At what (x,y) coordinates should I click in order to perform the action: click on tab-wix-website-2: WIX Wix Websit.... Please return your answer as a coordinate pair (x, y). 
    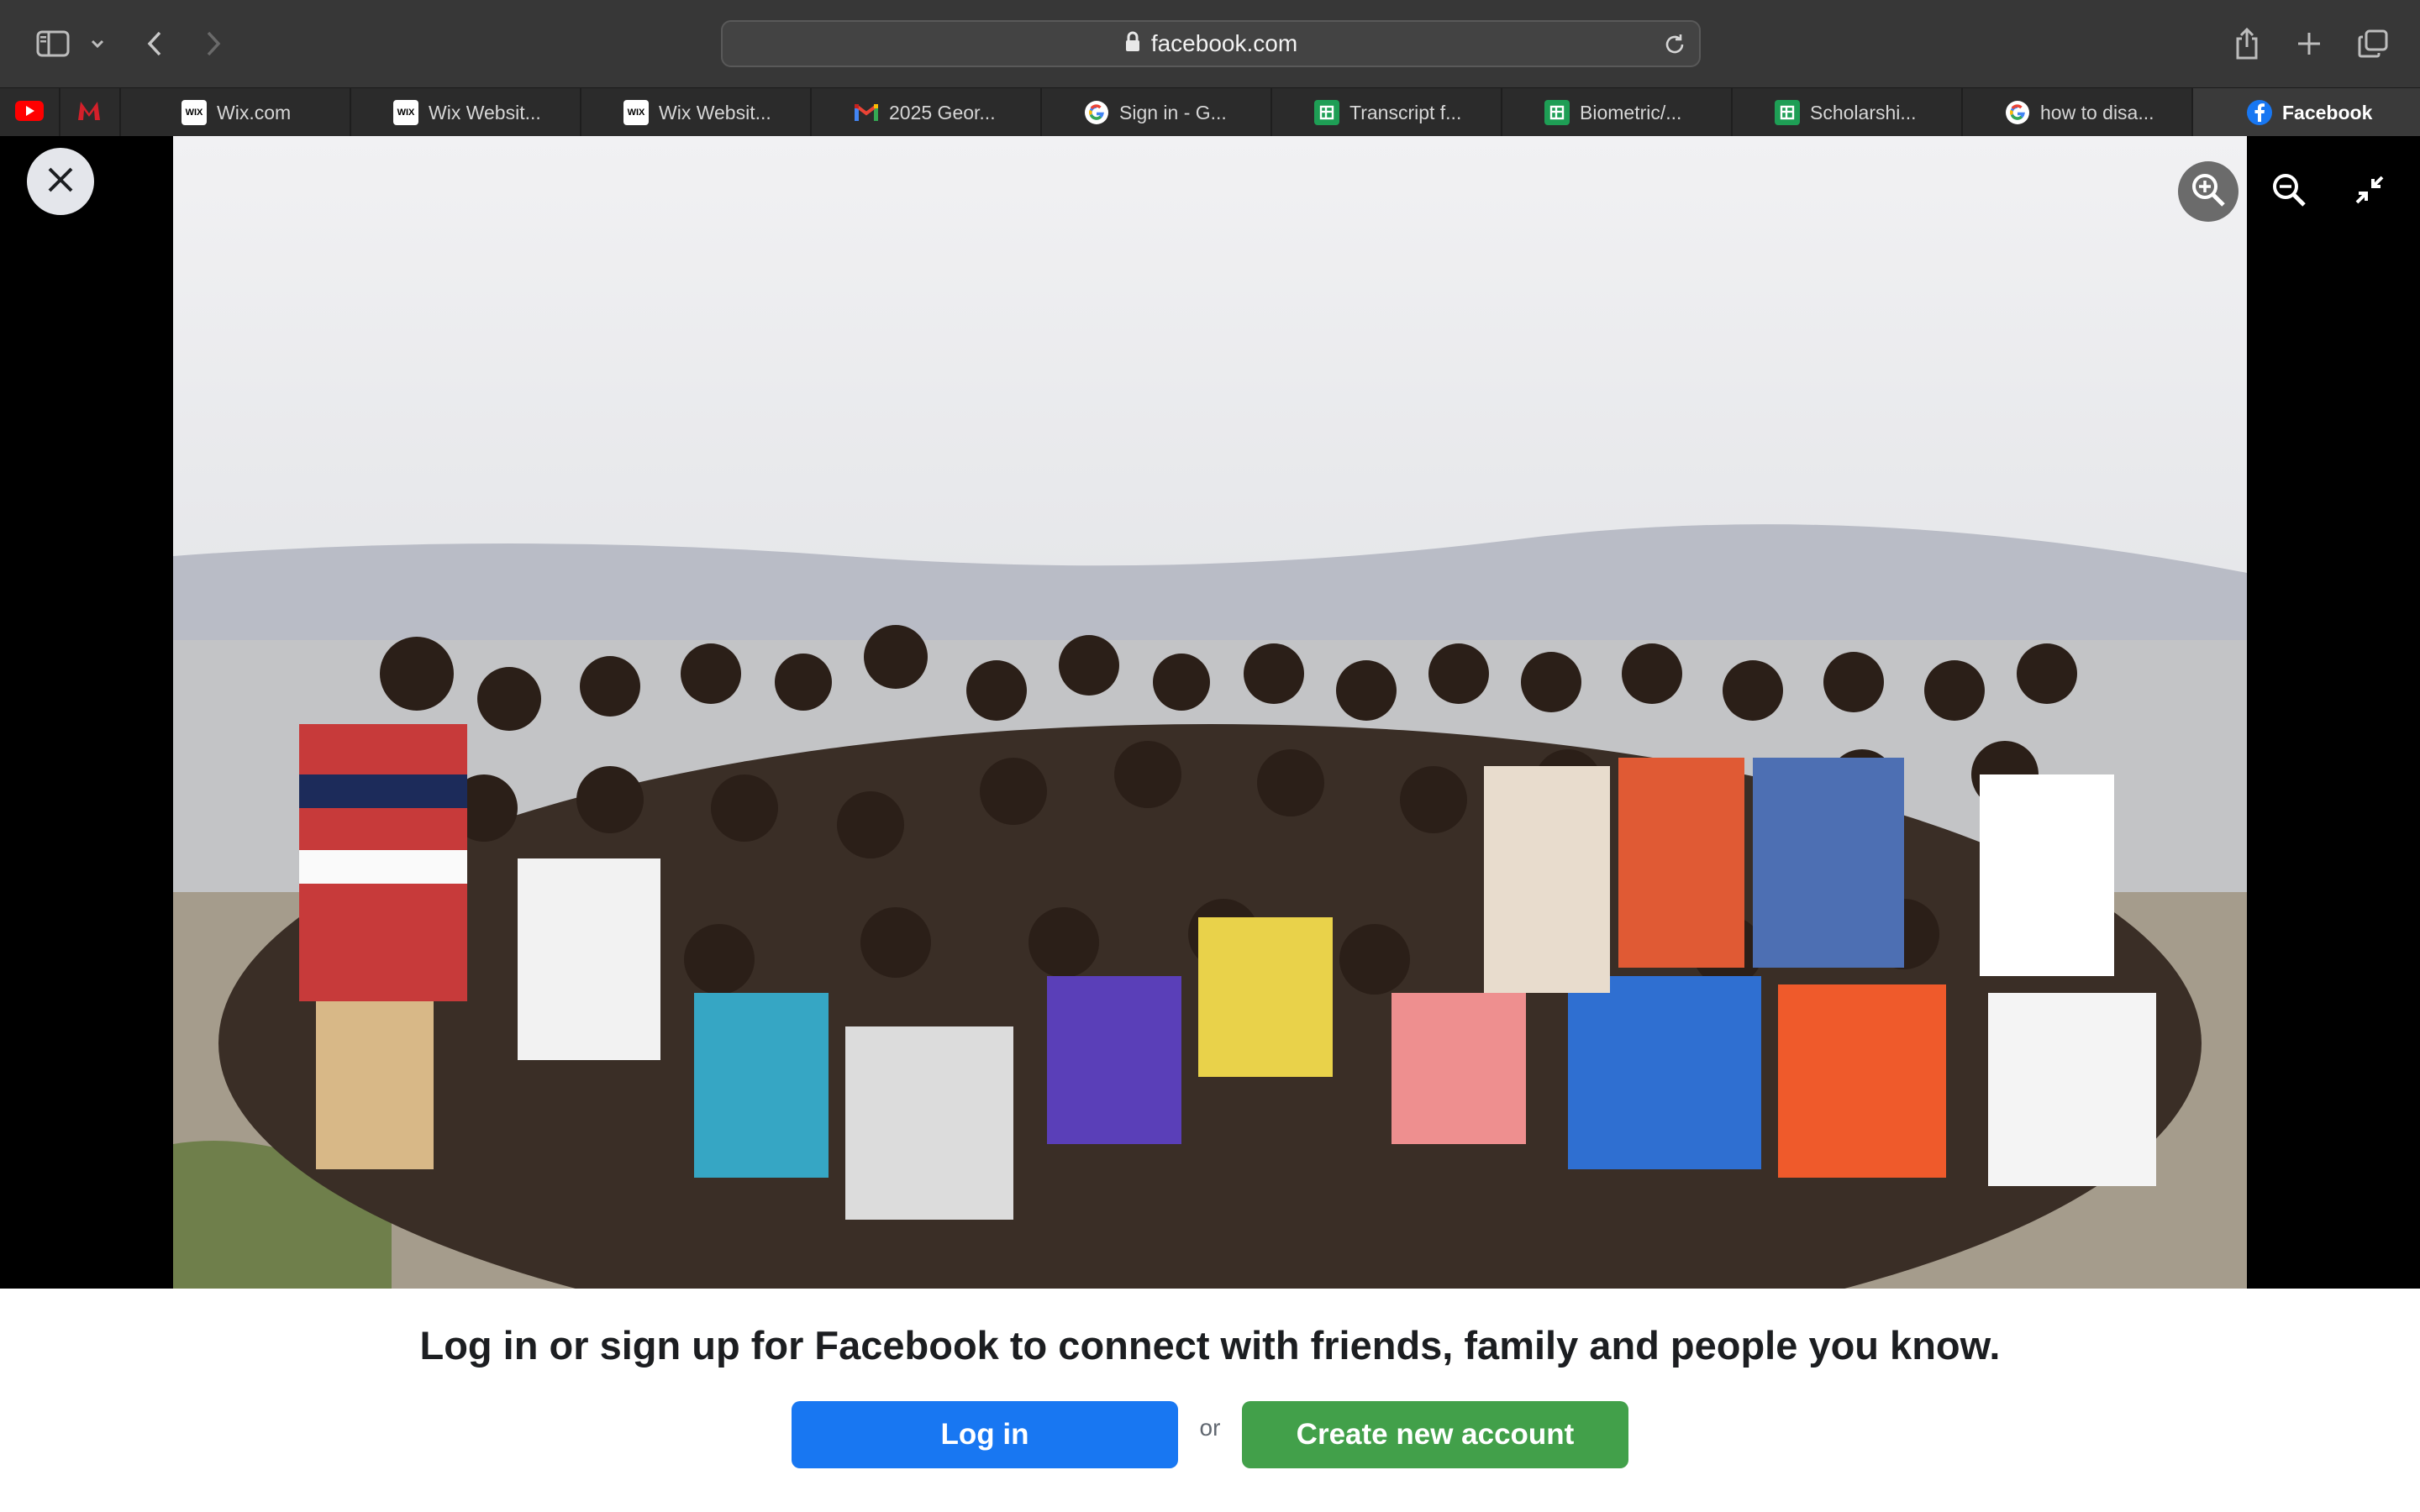
    Looking at the image, I should click on (695, 112).